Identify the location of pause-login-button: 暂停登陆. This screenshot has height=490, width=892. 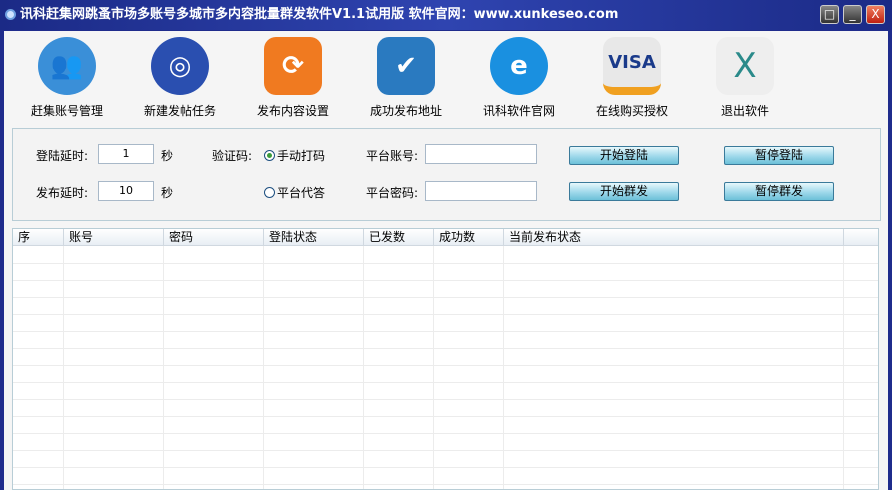
(779, 155).